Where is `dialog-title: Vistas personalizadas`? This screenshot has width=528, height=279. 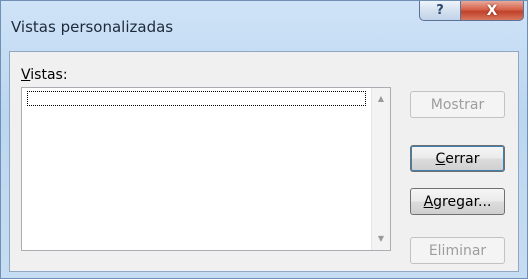
dialog-title: Vistas personalizadas is located at coordinates (92, 27).